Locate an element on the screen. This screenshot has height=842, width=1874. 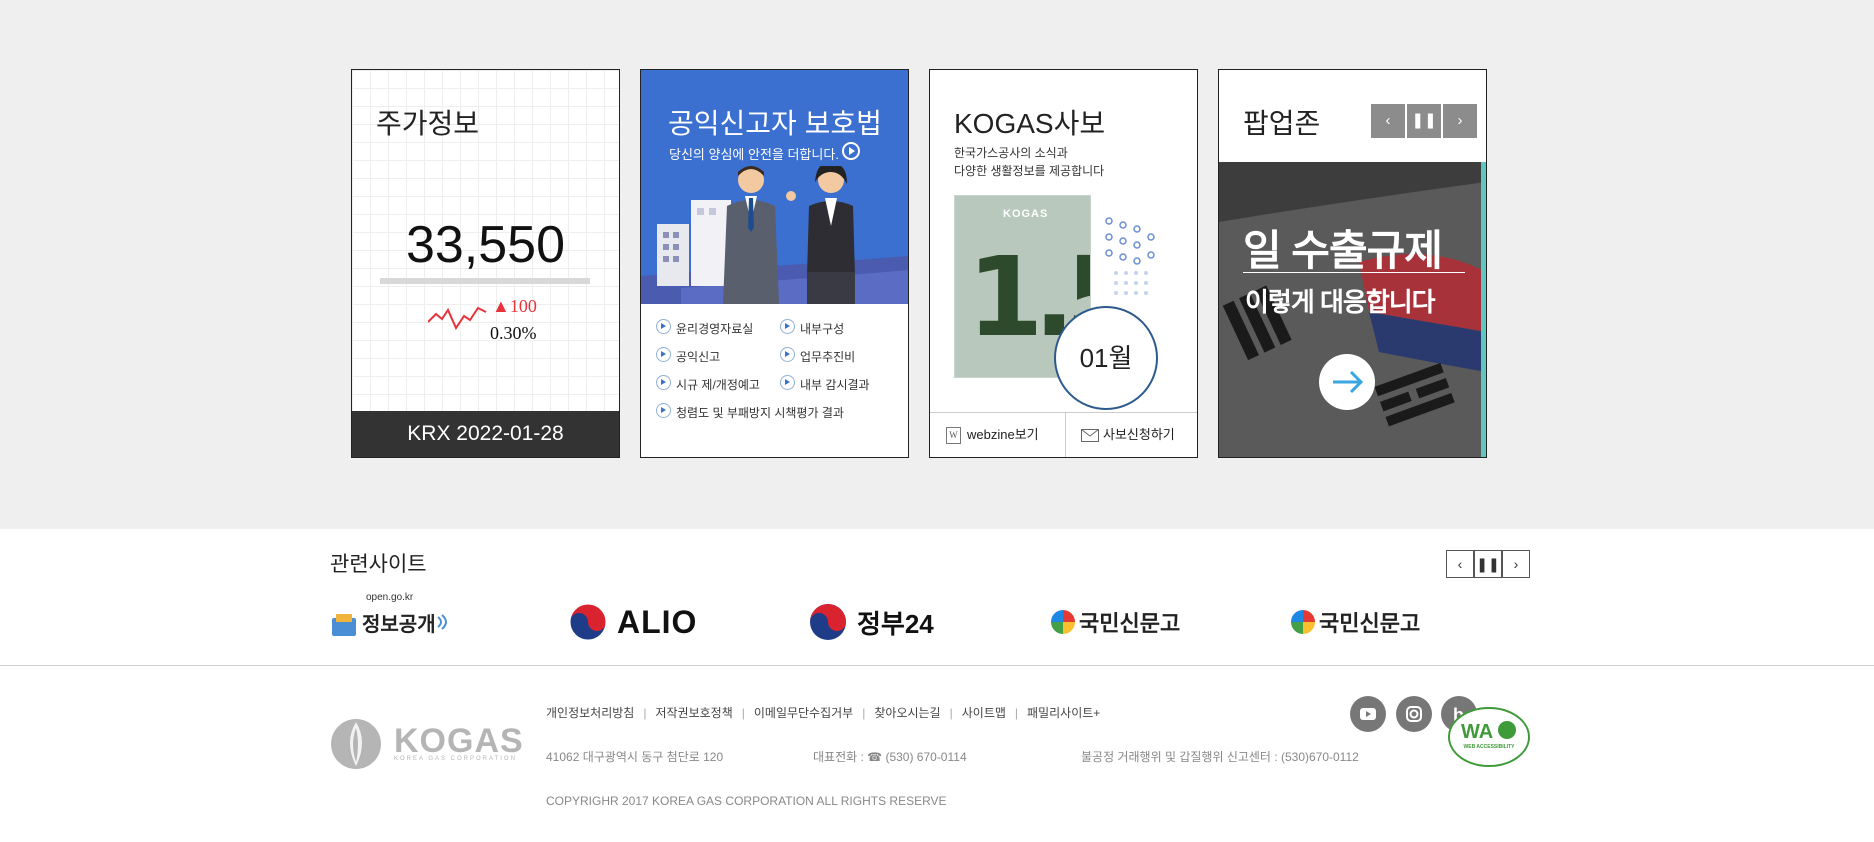
youtube-icon is located at coordinates (1368, 714).